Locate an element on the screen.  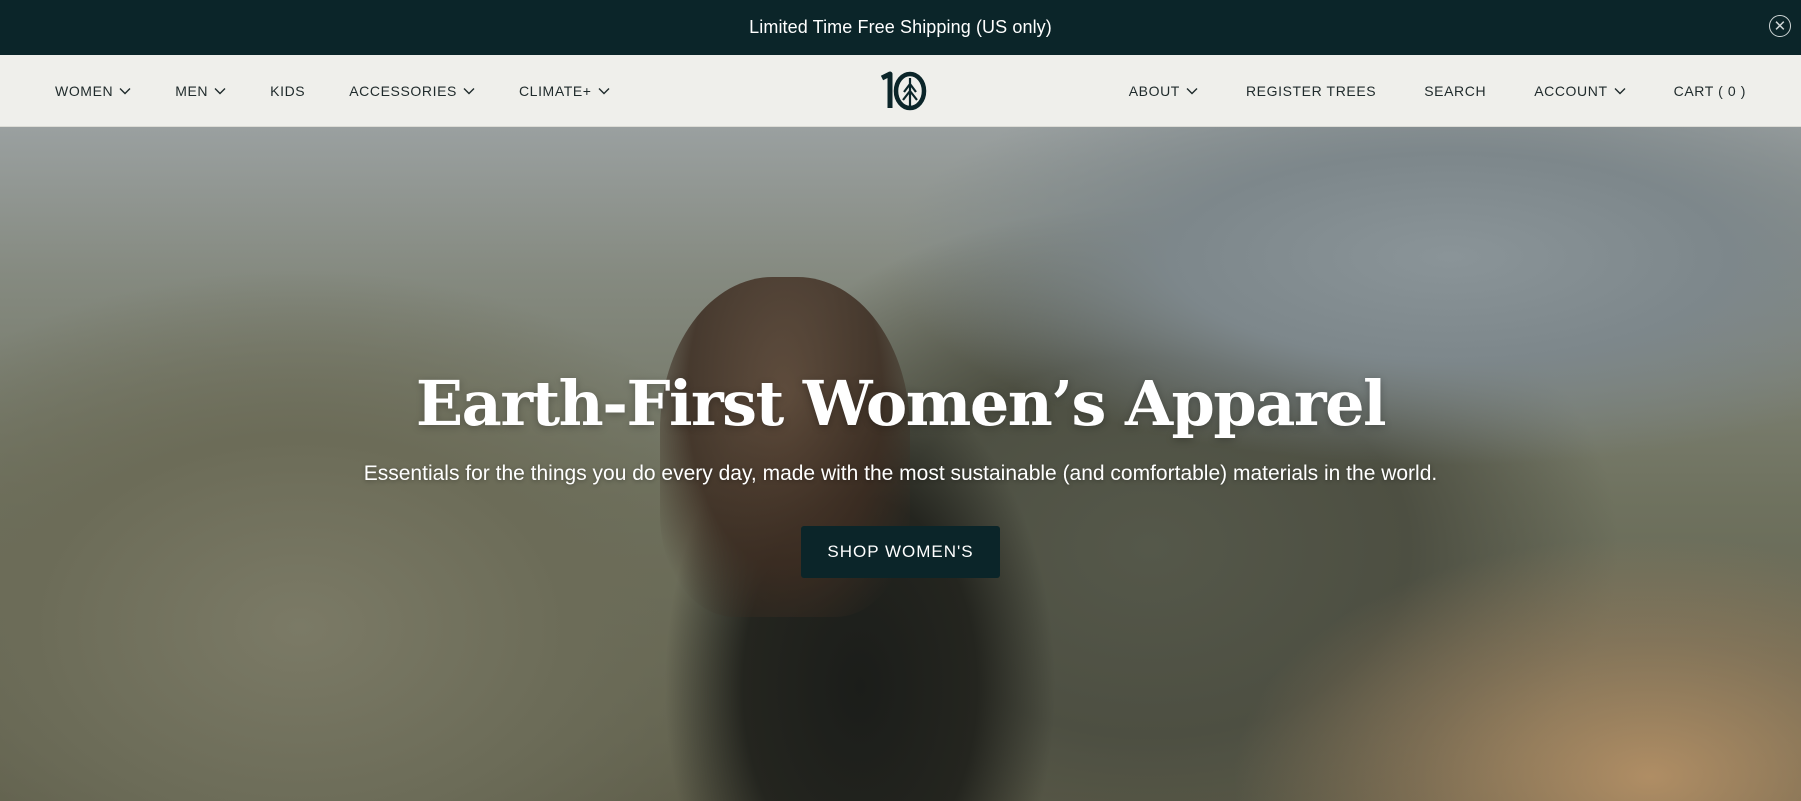
nav-item-kids-label: KIDS is located at coordinates (288, 90).